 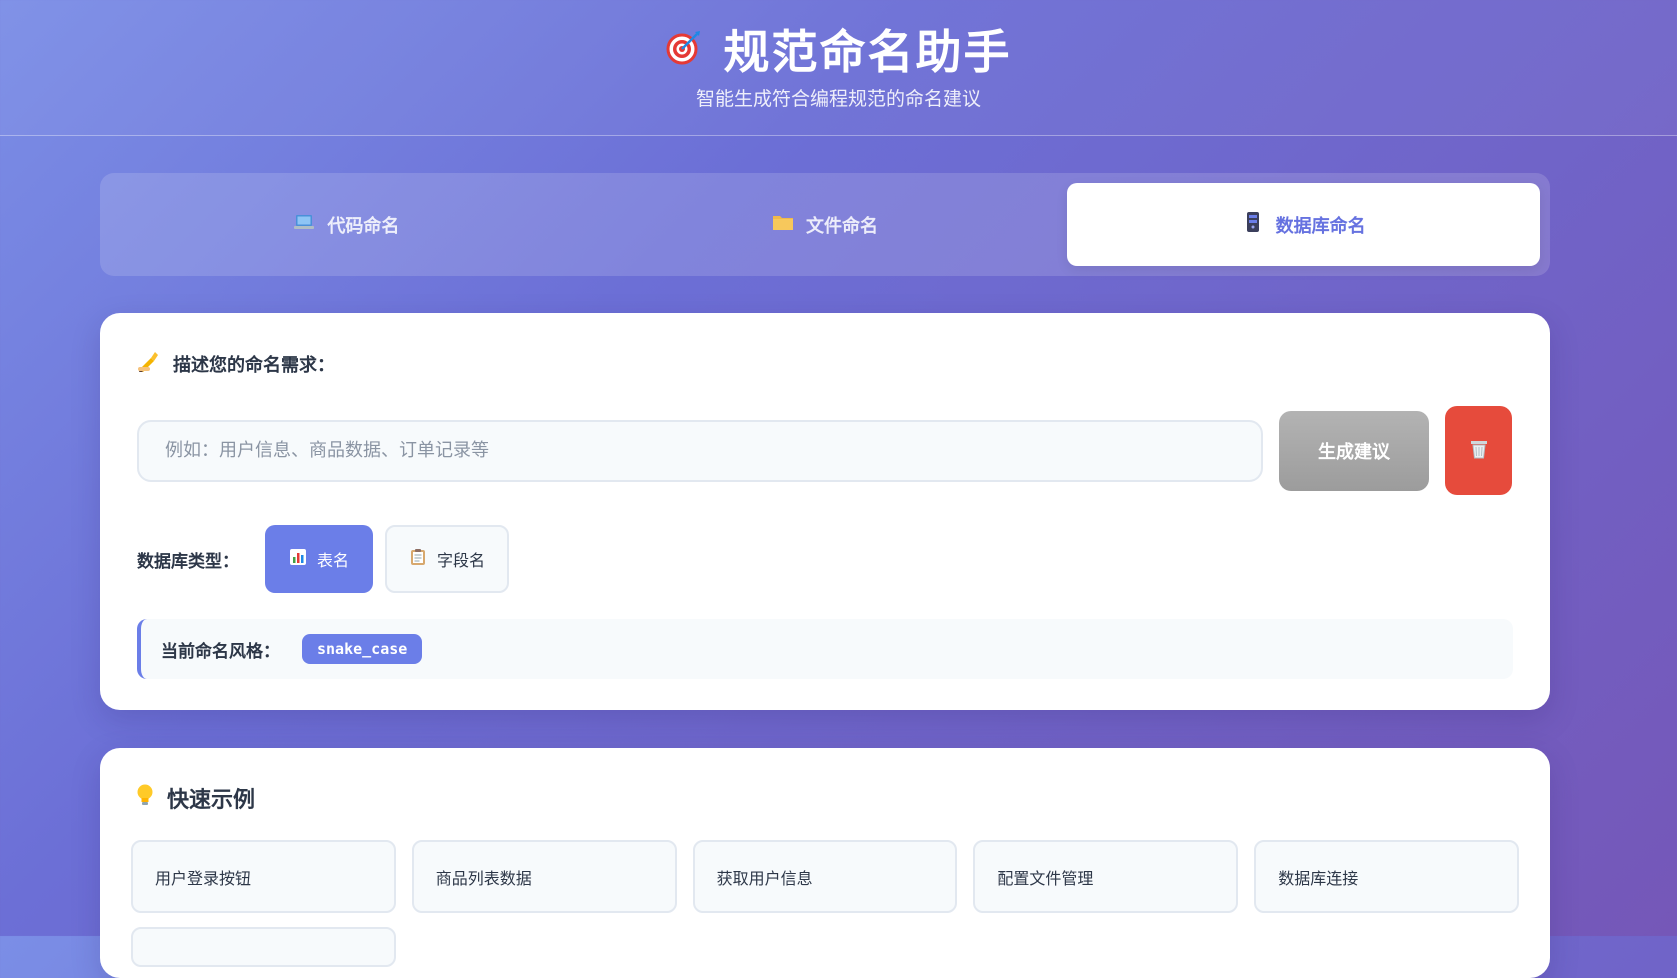 I want to click on type-field-name-button: 字段名, so click(x=447, y=559).